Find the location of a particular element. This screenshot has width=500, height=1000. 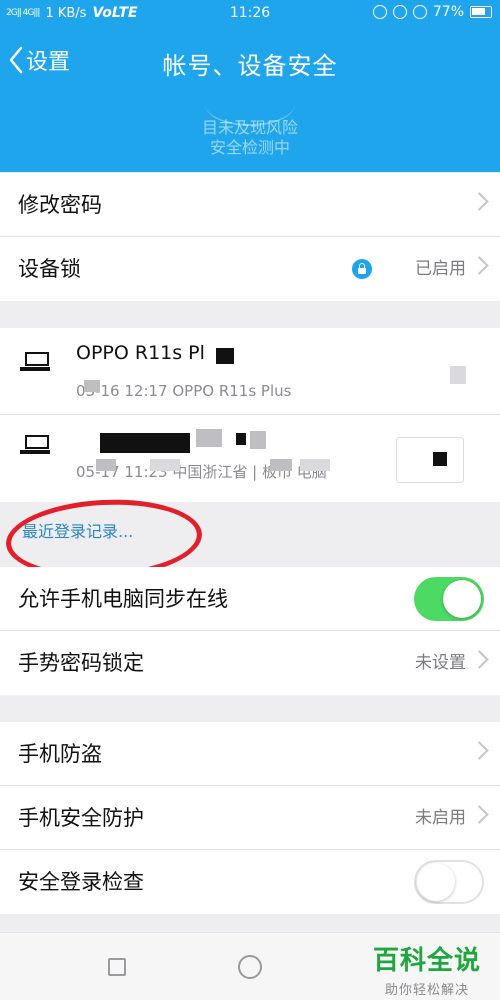

login-check-label: 安全登录检查 is located at coordinates (81, 882).